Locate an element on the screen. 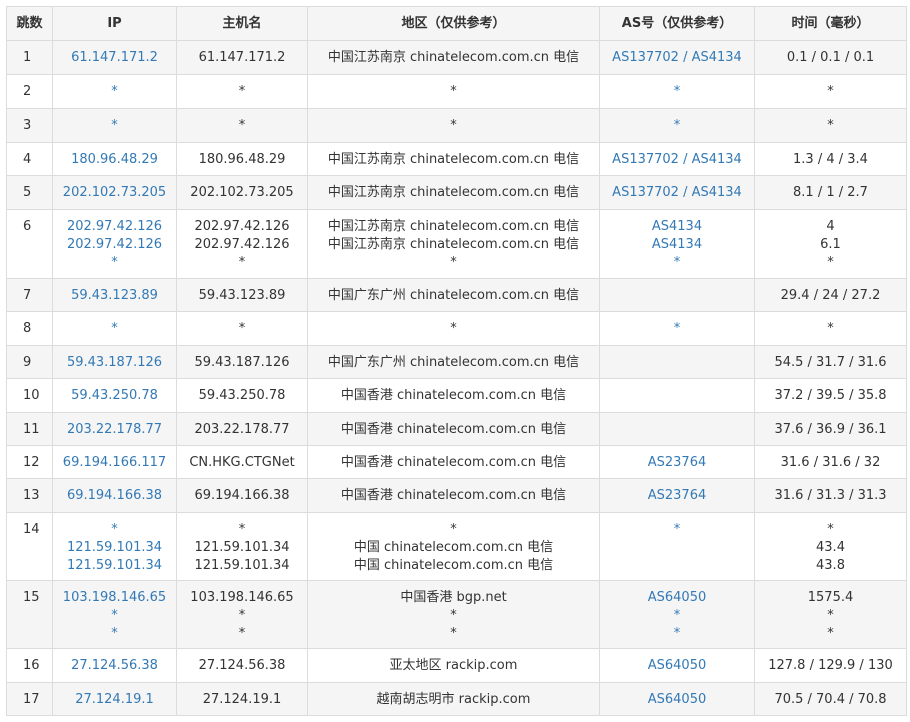  ip-link-line: 27.124.56.38 is located at coordinates (114, 666).